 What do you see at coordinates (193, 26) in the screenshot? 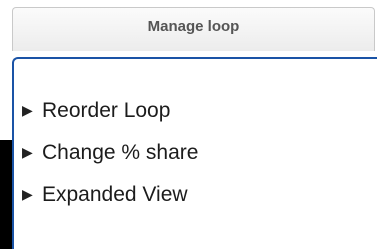
I see `manage-loop-title: Manage loop` at bounding box center [193, 26].